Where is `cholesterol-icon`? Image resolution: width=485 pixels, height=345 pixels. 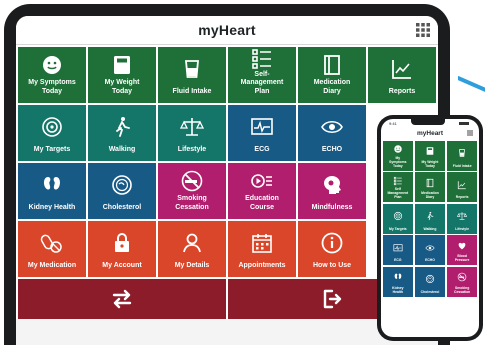
cholesterol-icon is located at coordinates (122, 185).